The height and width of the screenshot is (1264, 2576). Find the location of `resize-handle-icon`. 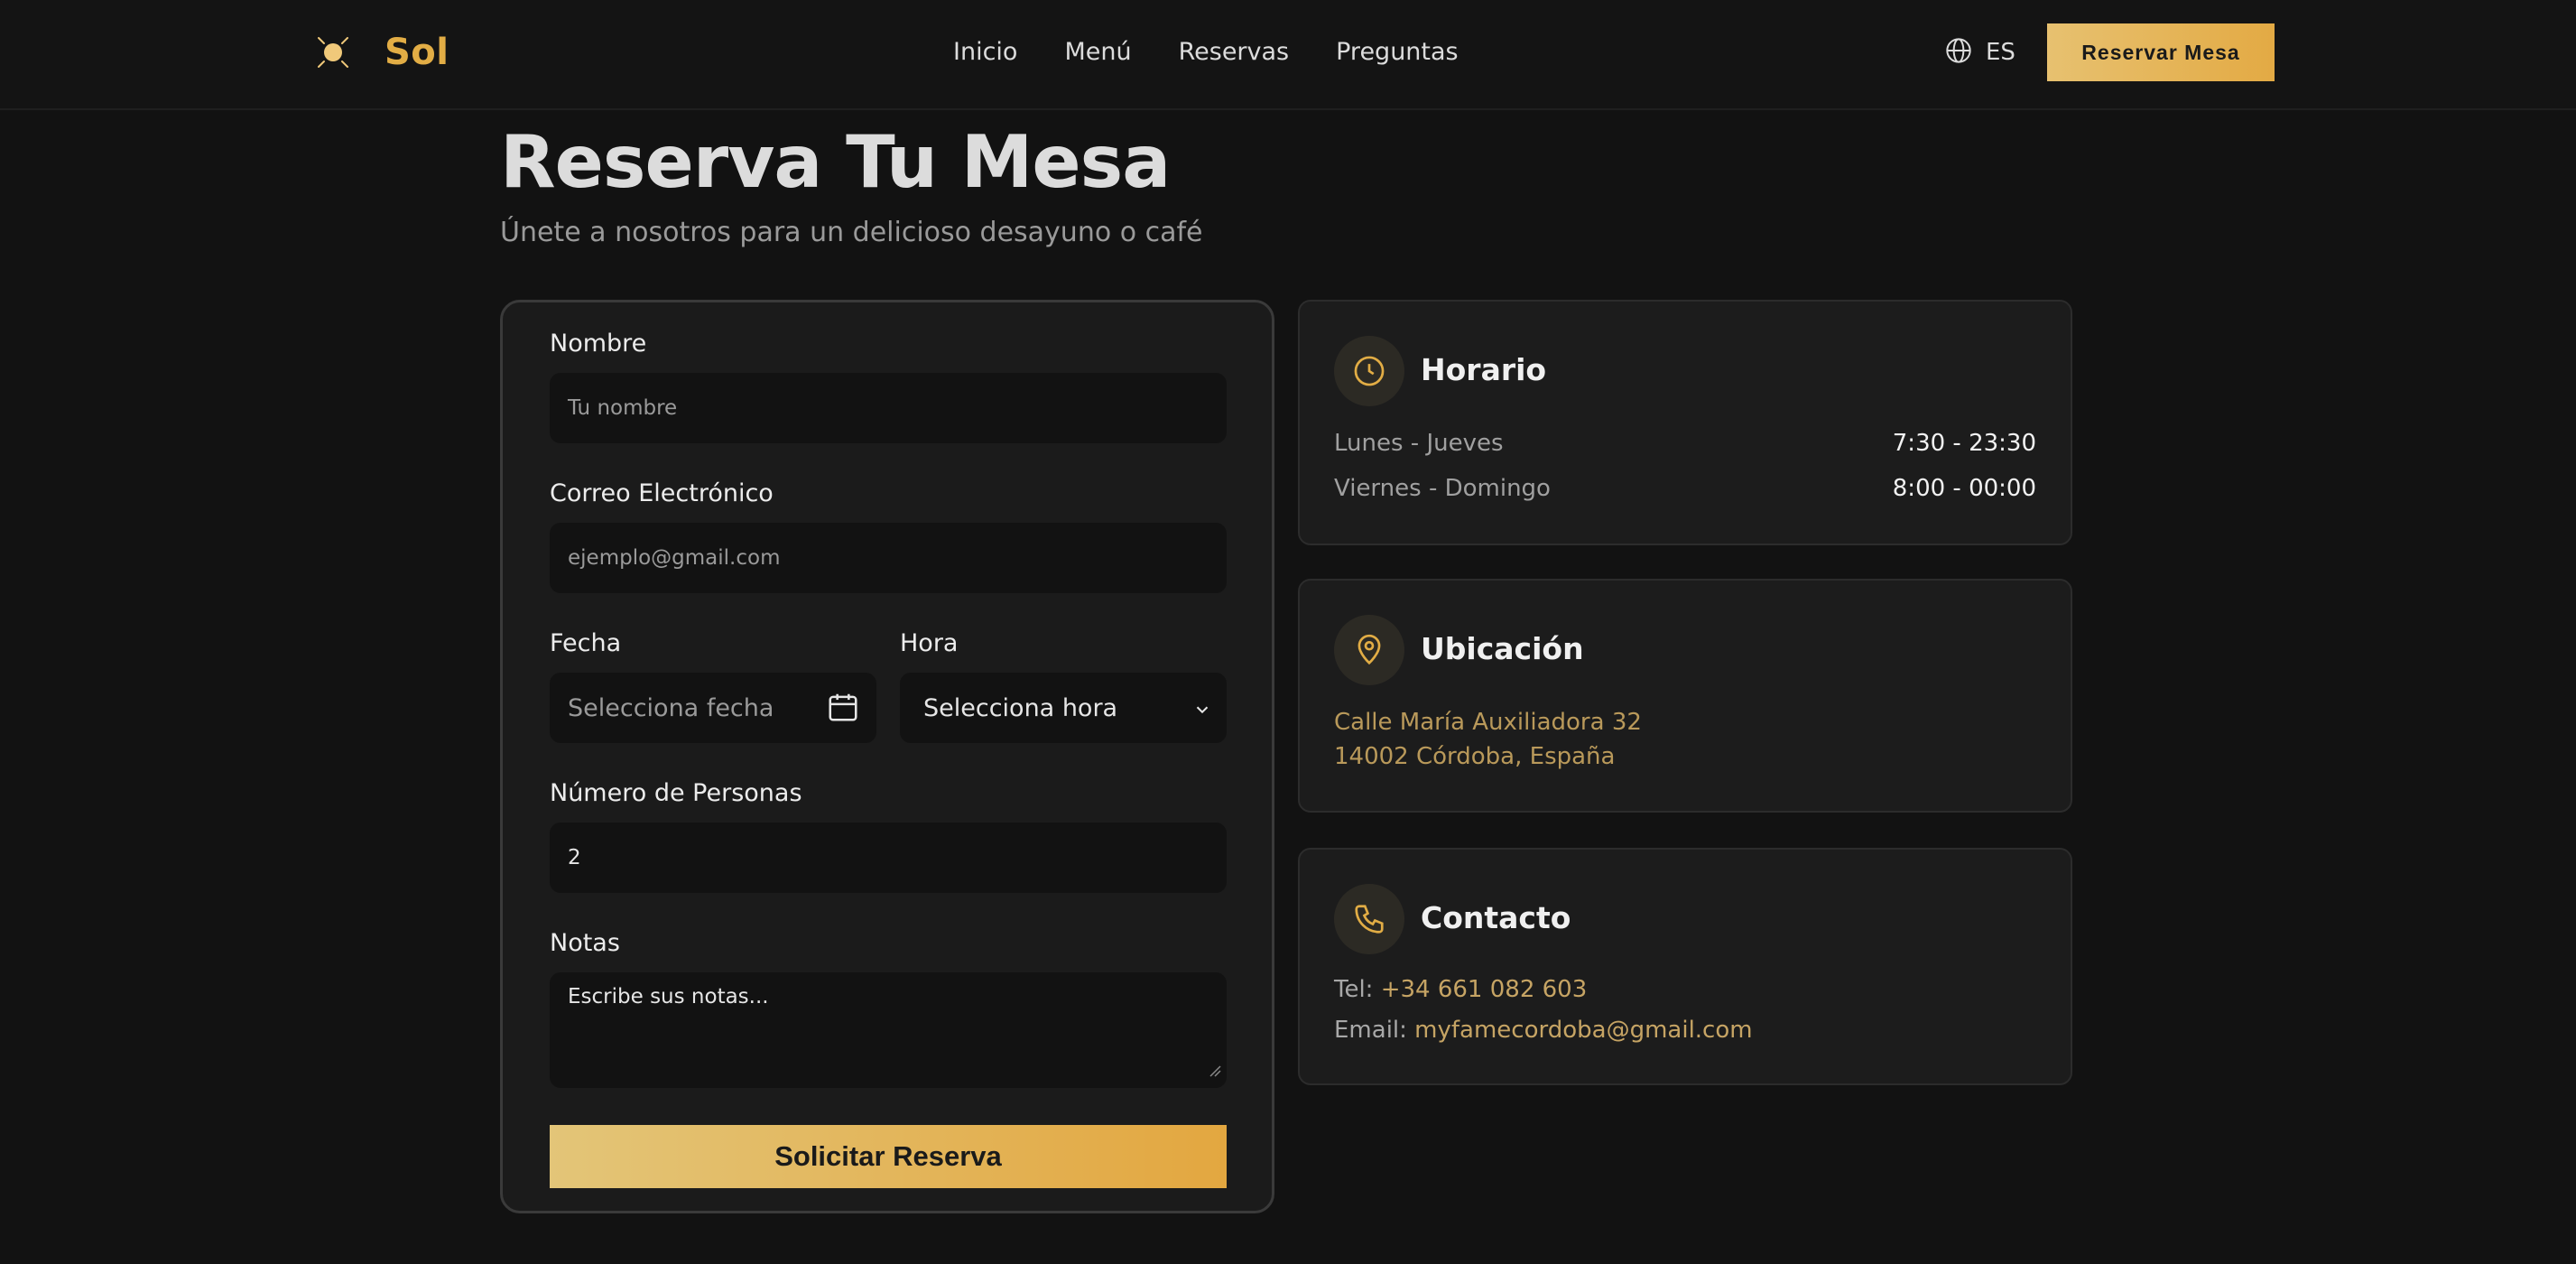

resize-handle-icon is located at coordinates (1215, 1071).